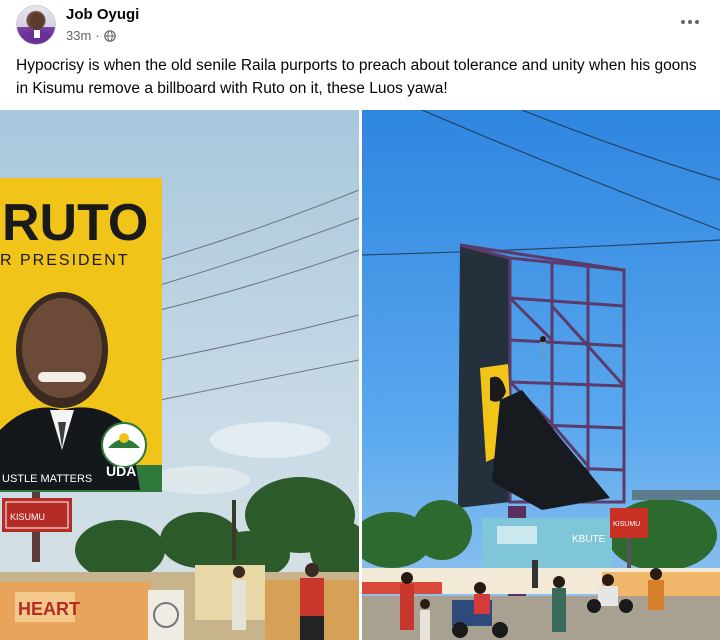 The image size is (720, 640). What do you see at coordinates (78, 35) in the screenshot?
I see `post-time: 33m` at bounding box center [78, 35].